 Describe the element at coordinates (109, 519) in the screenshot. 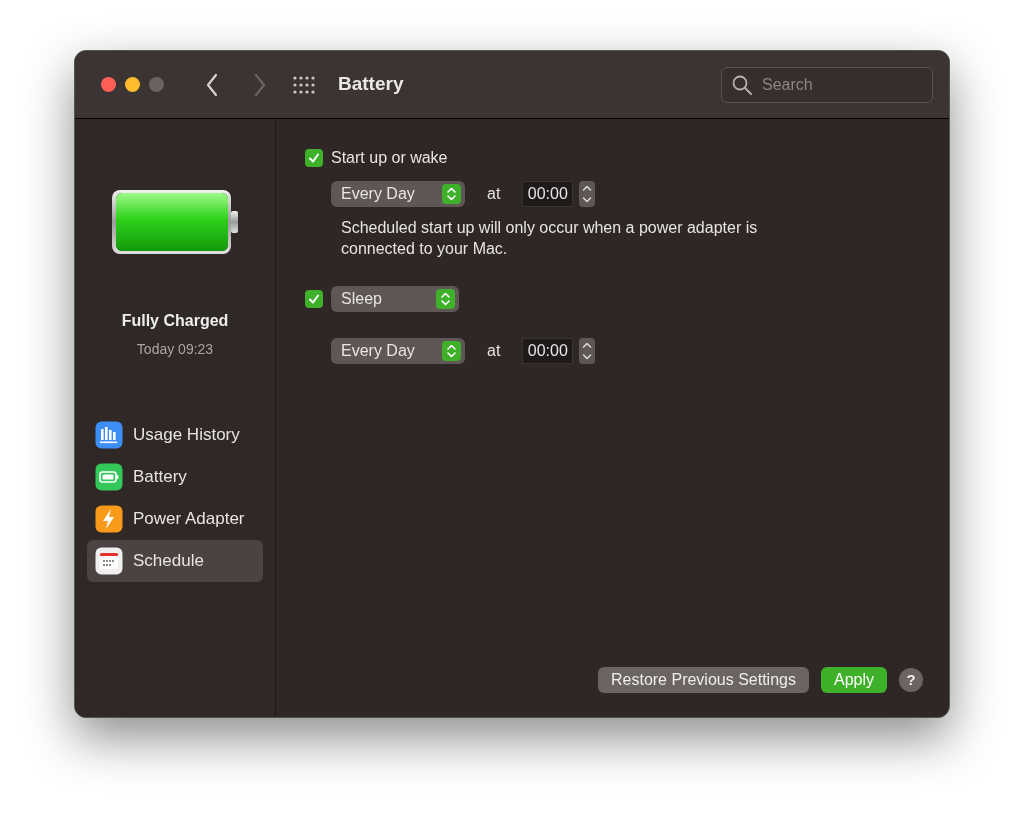

I see `bolt-icon` at that location.